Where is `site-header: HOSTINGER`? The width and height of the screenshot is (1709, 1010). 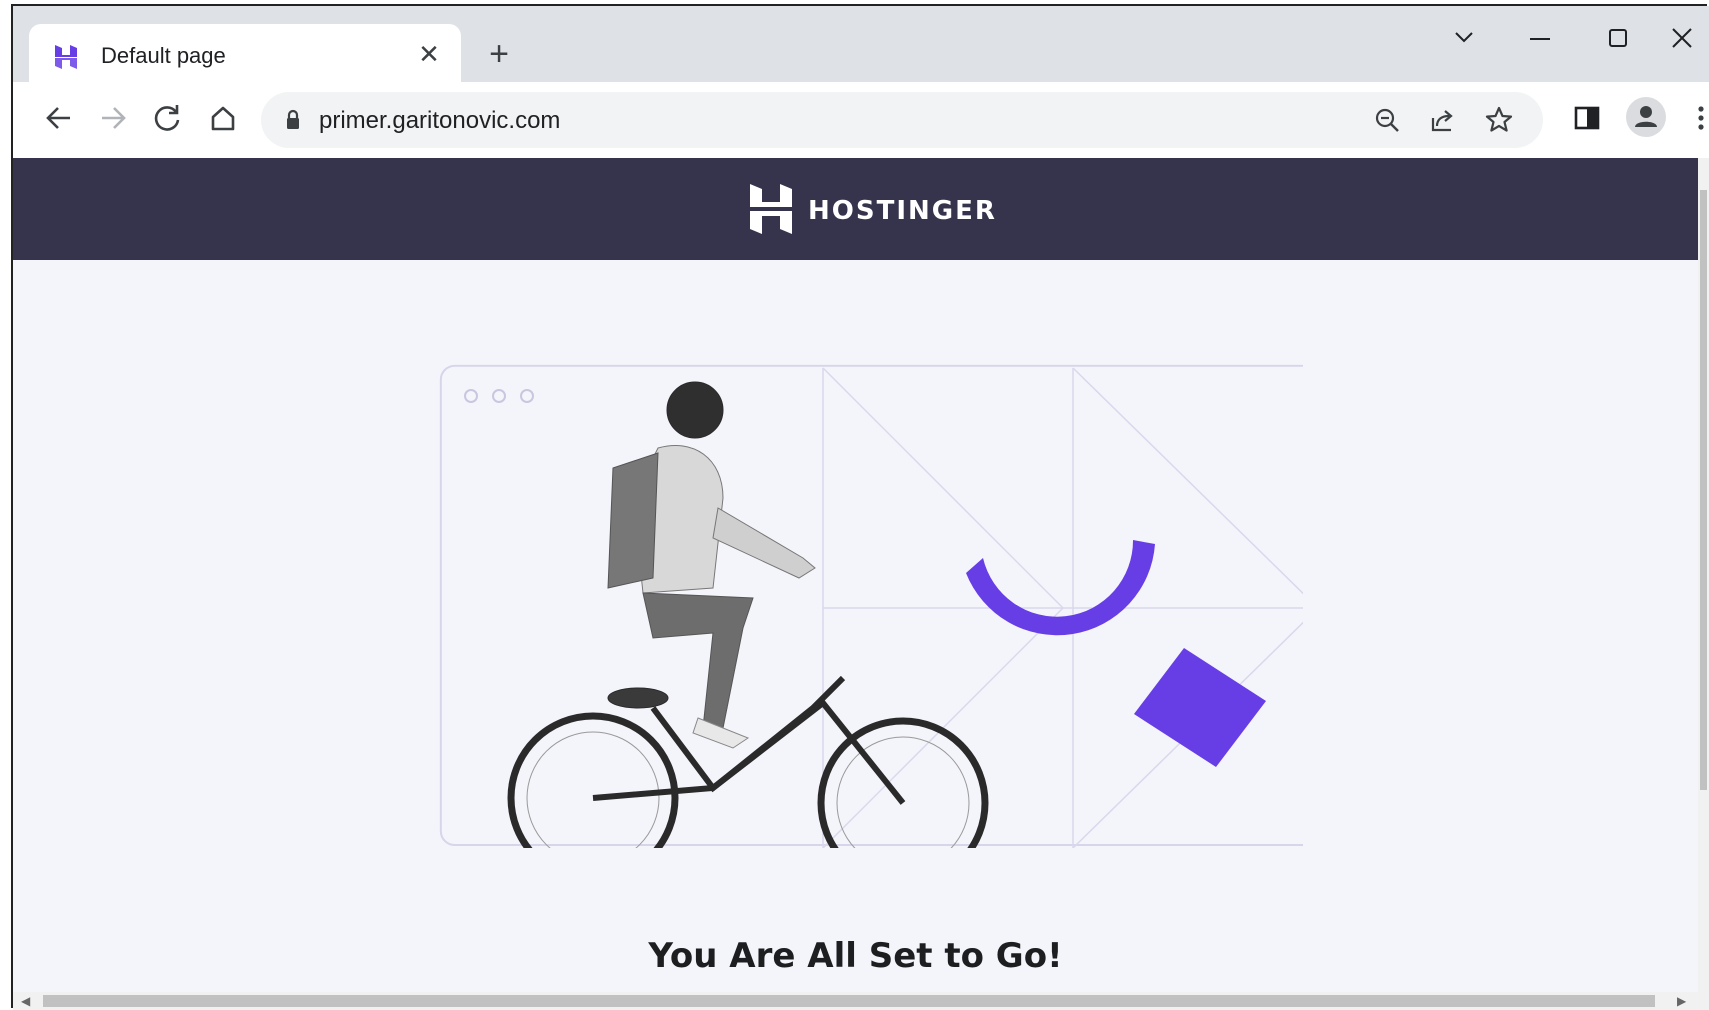
site-header: HOSTINGER is located at coordinates (855, 209).